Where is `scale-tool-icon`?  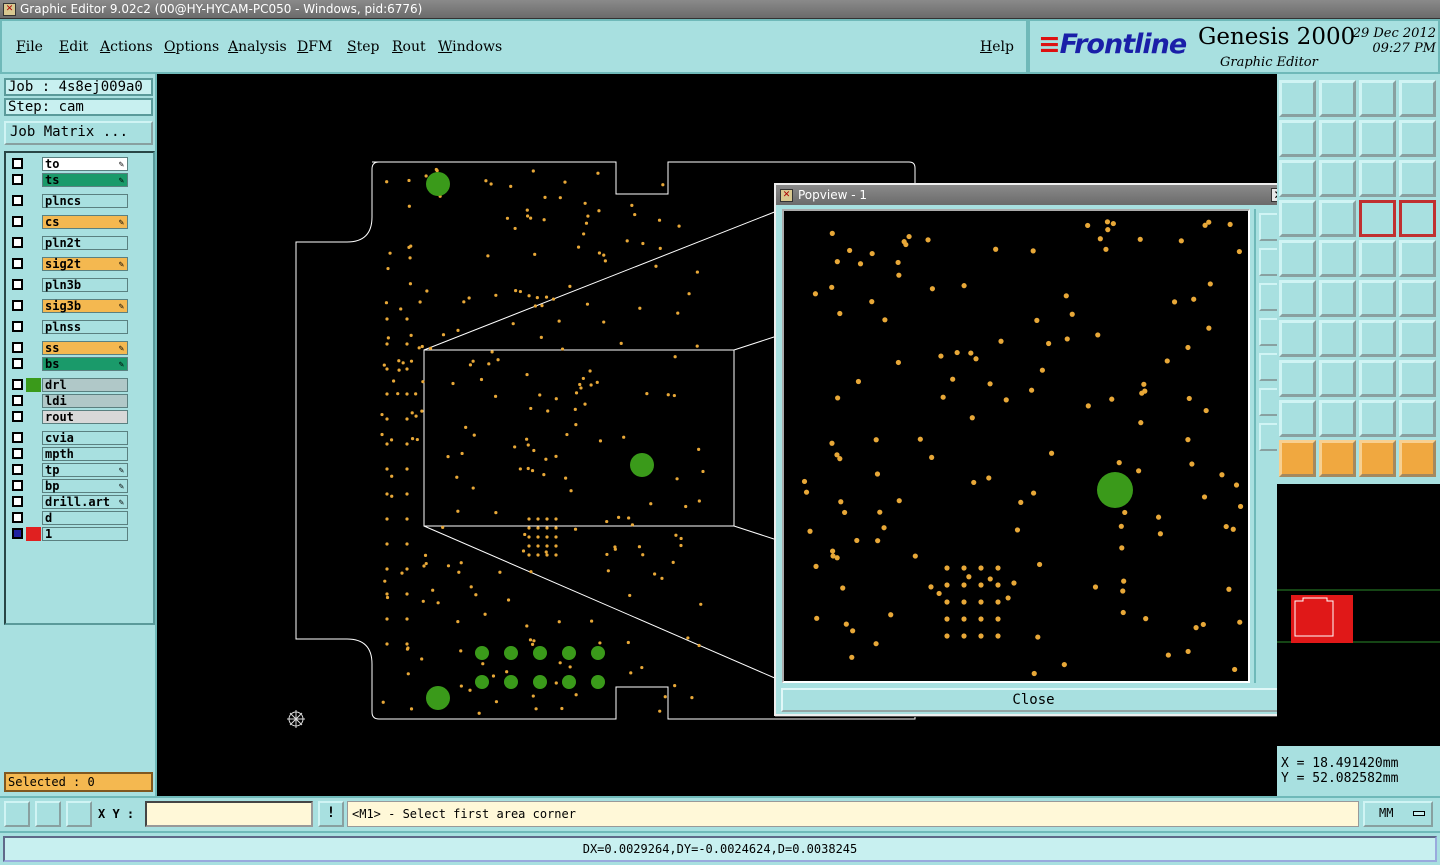 scale-tool-icon is located at coordinates (1377, 138).